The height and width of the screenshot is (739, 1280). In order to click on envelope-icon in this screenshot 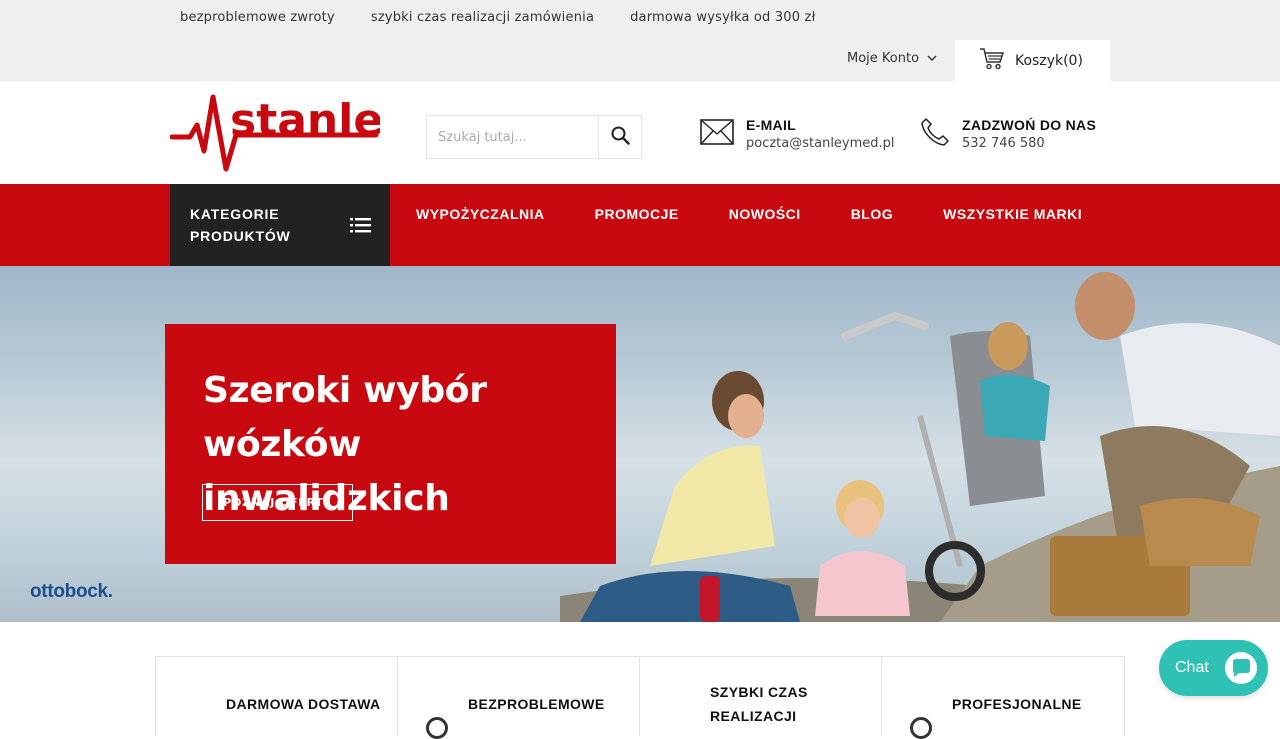, I will do `click(717, 134)`.